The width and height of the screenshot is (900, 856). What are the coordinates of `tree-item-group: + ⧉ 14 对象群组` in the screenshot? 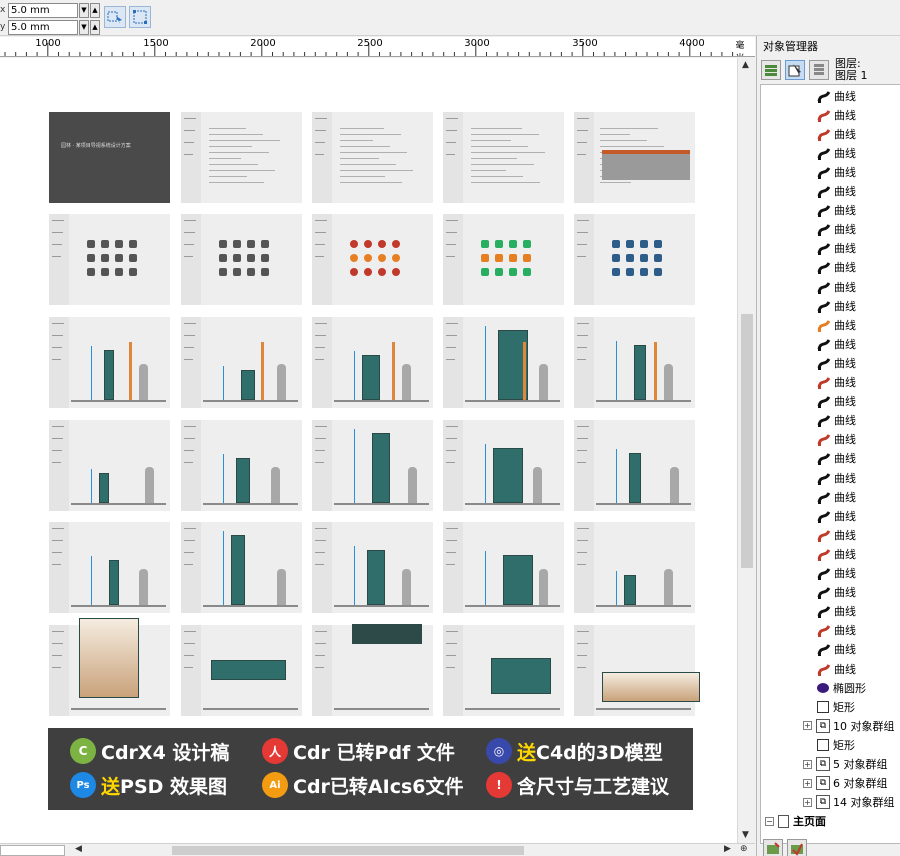 It's located at (849, 802).